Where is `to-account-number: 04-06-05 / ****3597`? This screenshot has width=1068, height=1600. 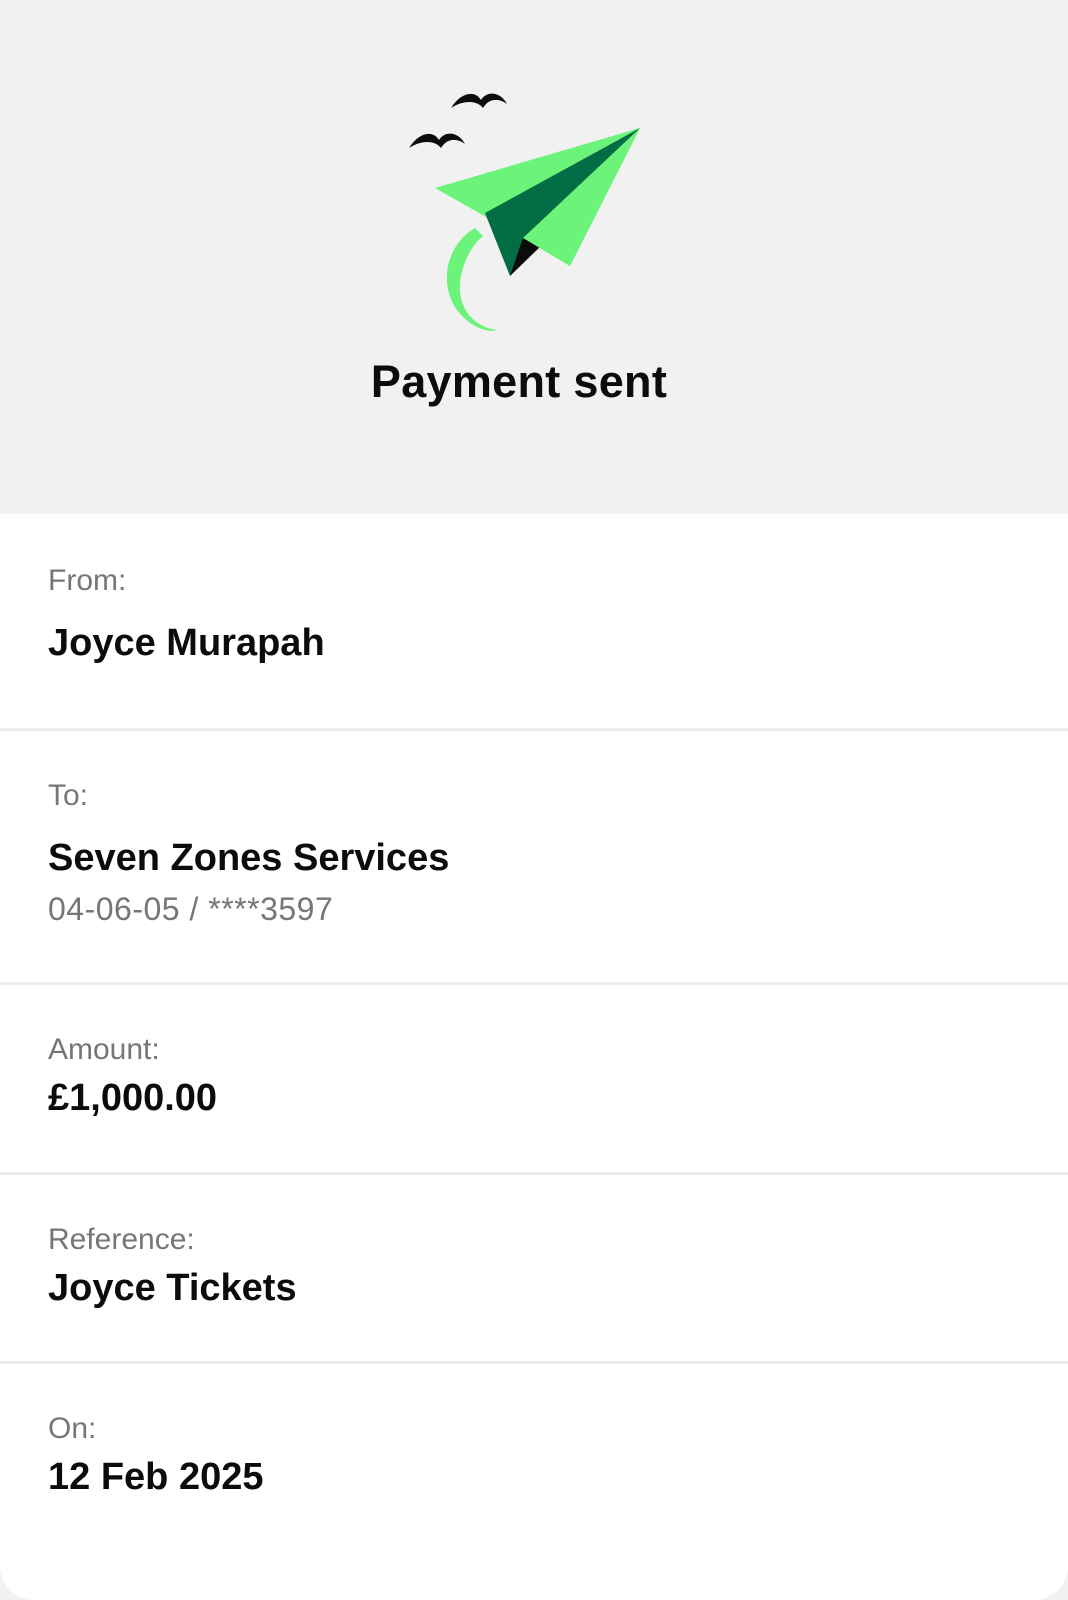 to-account-number: 04-06-05 / ****3597 is located at coordinates (191, 909).